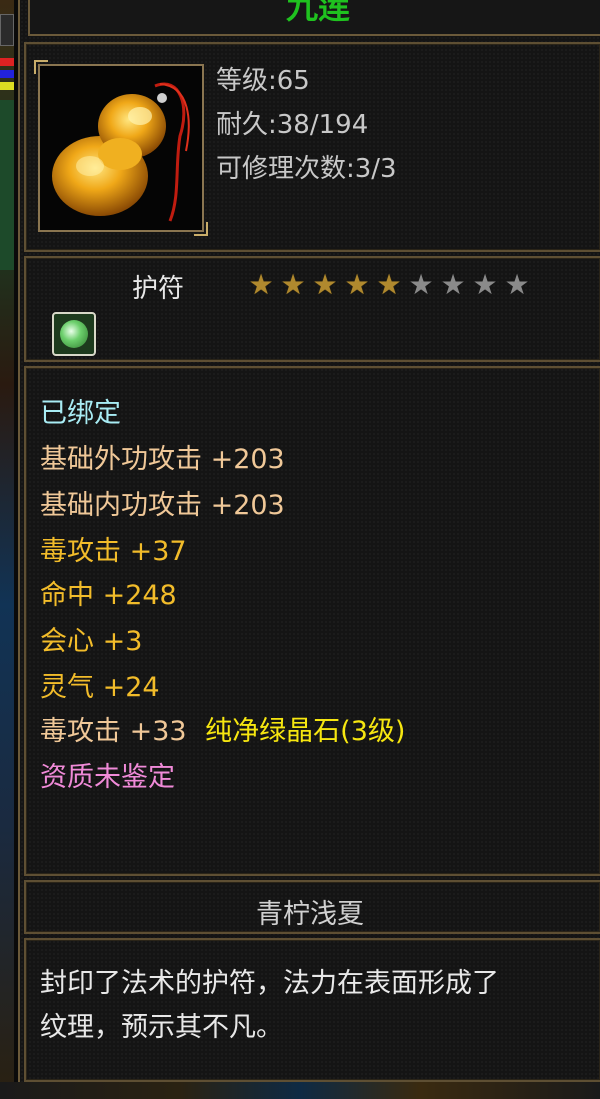  Describe the element at coordinates (306, 169) in the screenshot. I see `item-repair-count: 可修理次数:3/3` at that location.